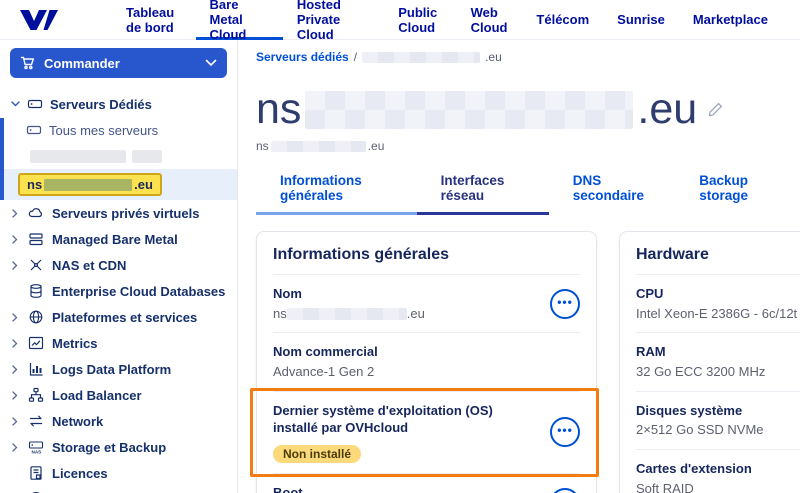 This screenshot has height=493, width=800. I want to click on nav-sunrise: Sunrise, so click(641, 20).